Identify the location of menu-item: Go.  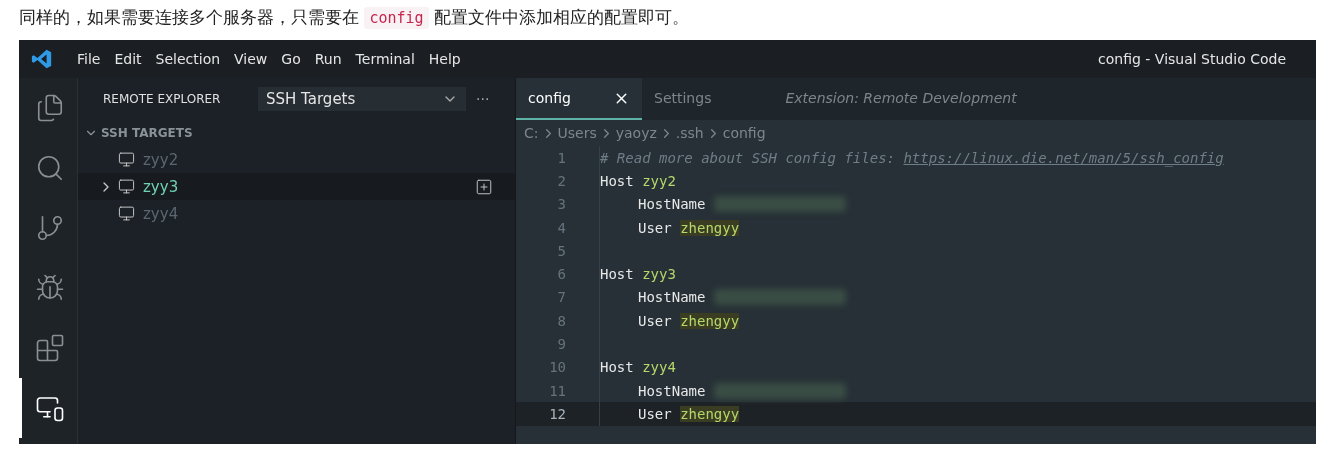
(291, 59).